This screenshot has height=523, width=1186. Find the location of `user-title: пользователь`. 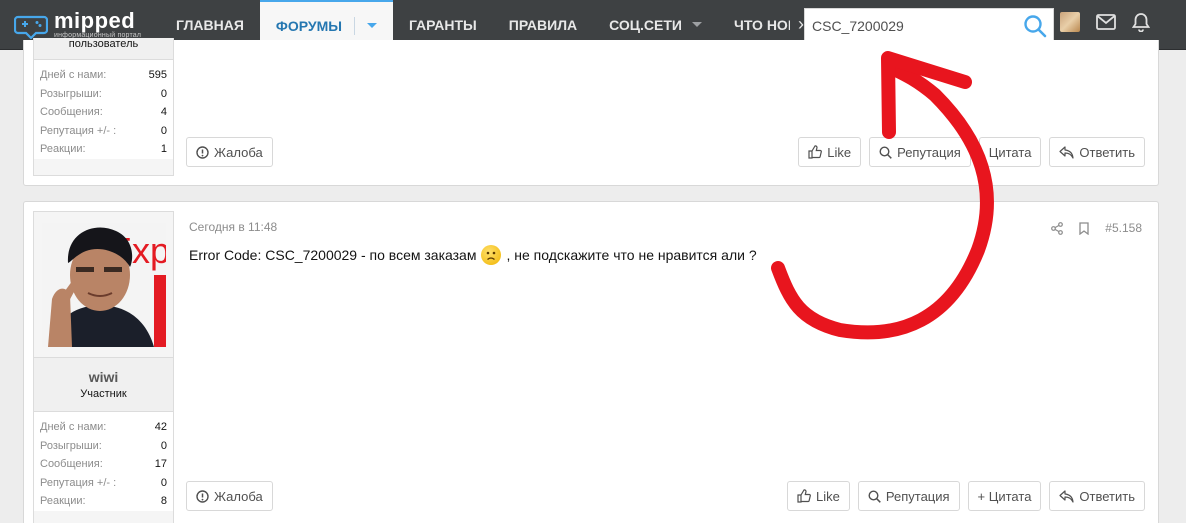

user-title: пользователь is located at coordinates (103, 49).